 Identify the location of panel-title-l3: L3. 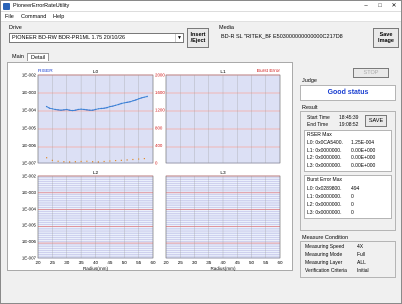
(223, 173).